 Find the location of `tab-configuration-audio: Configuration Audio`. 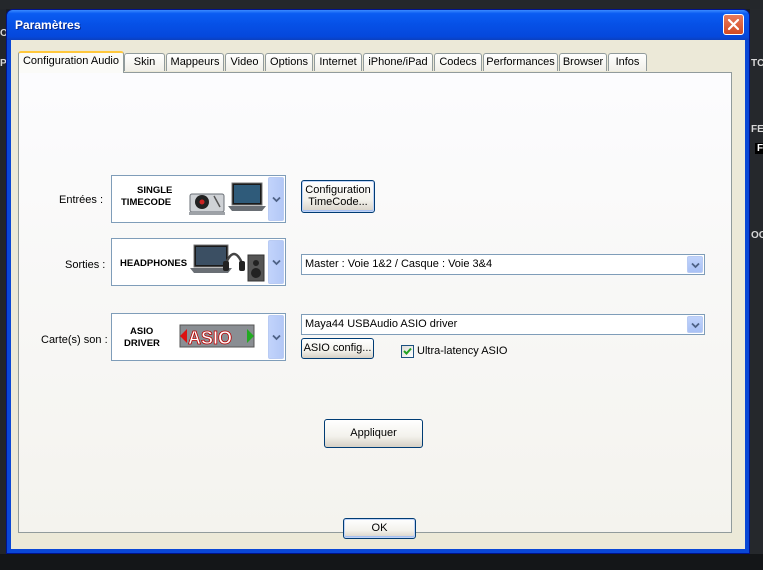

tab-configuration-audio: Configuration Audio is located at coordinates (71, 62).